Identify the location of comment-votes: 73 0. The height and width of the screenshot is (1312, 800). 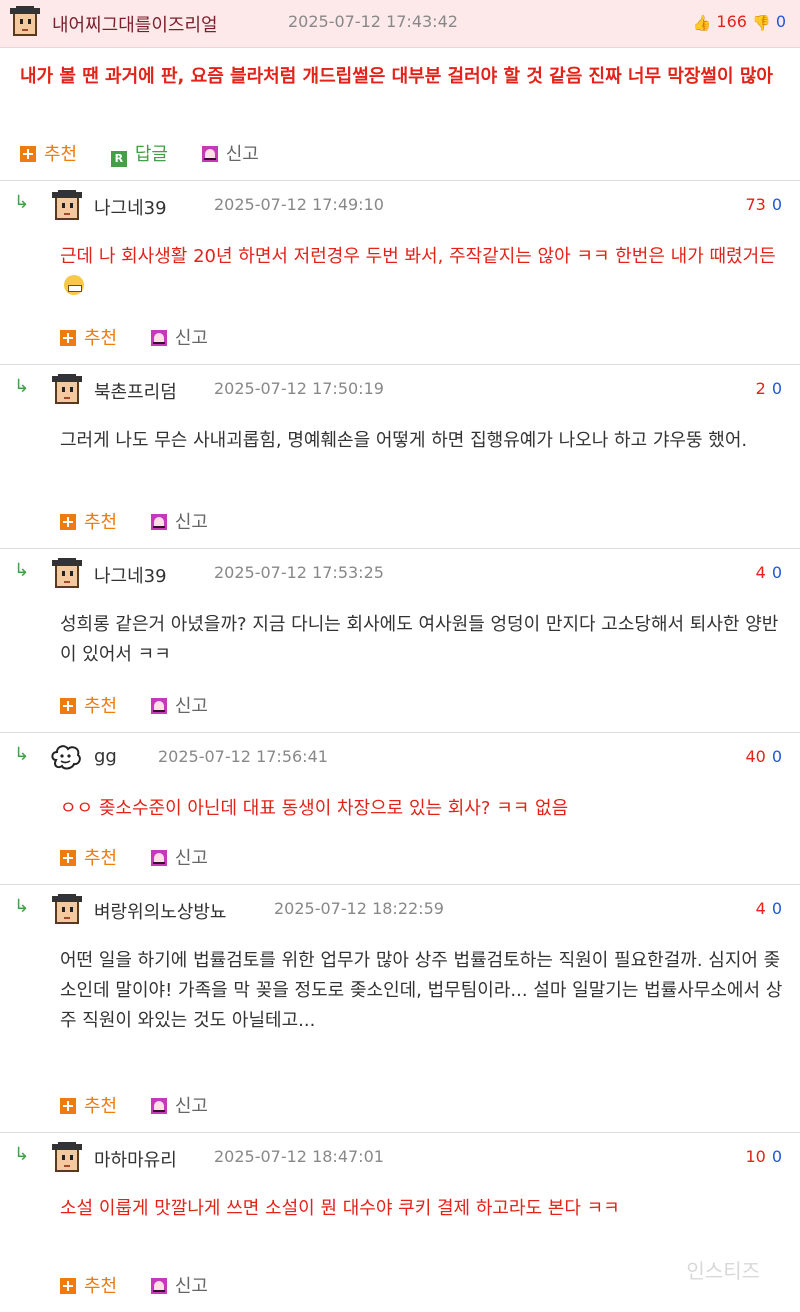
(763, 204).